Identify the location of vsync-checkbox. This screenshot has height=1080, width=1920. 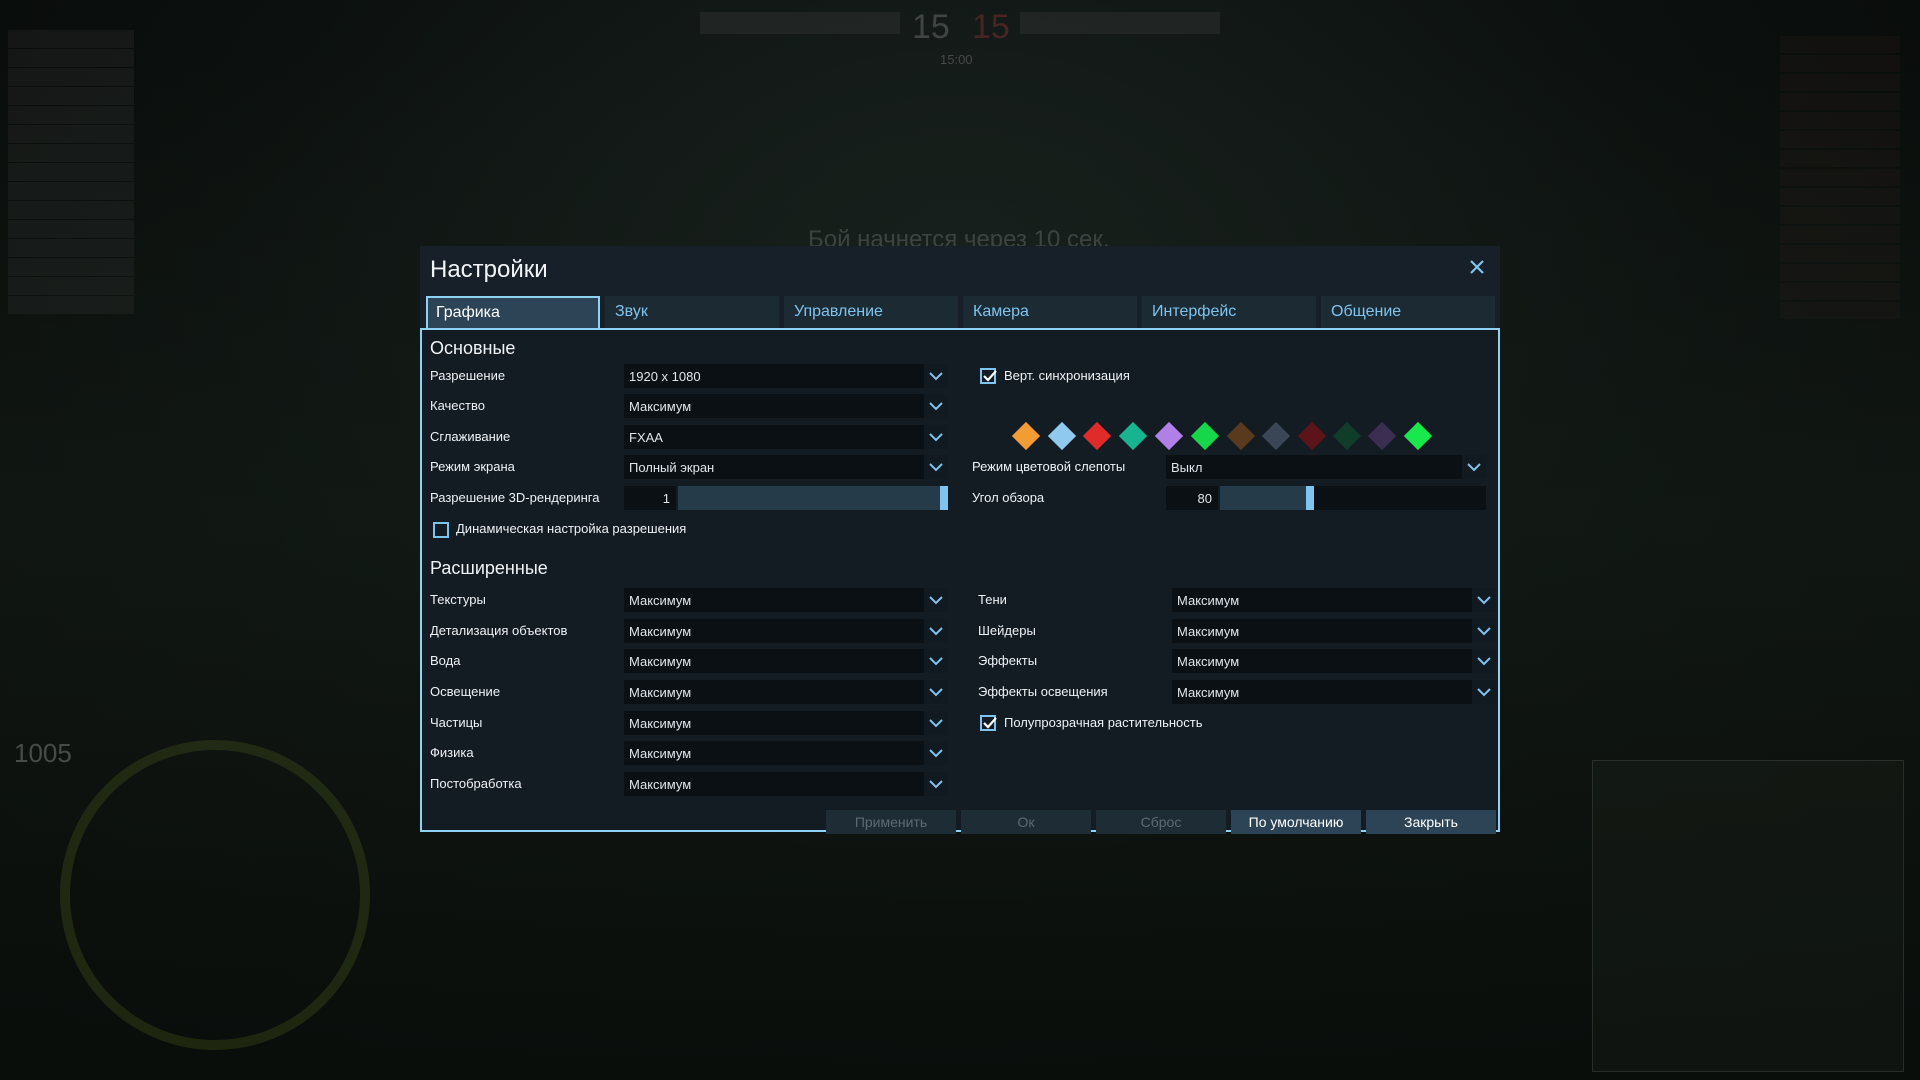
(988, 376).